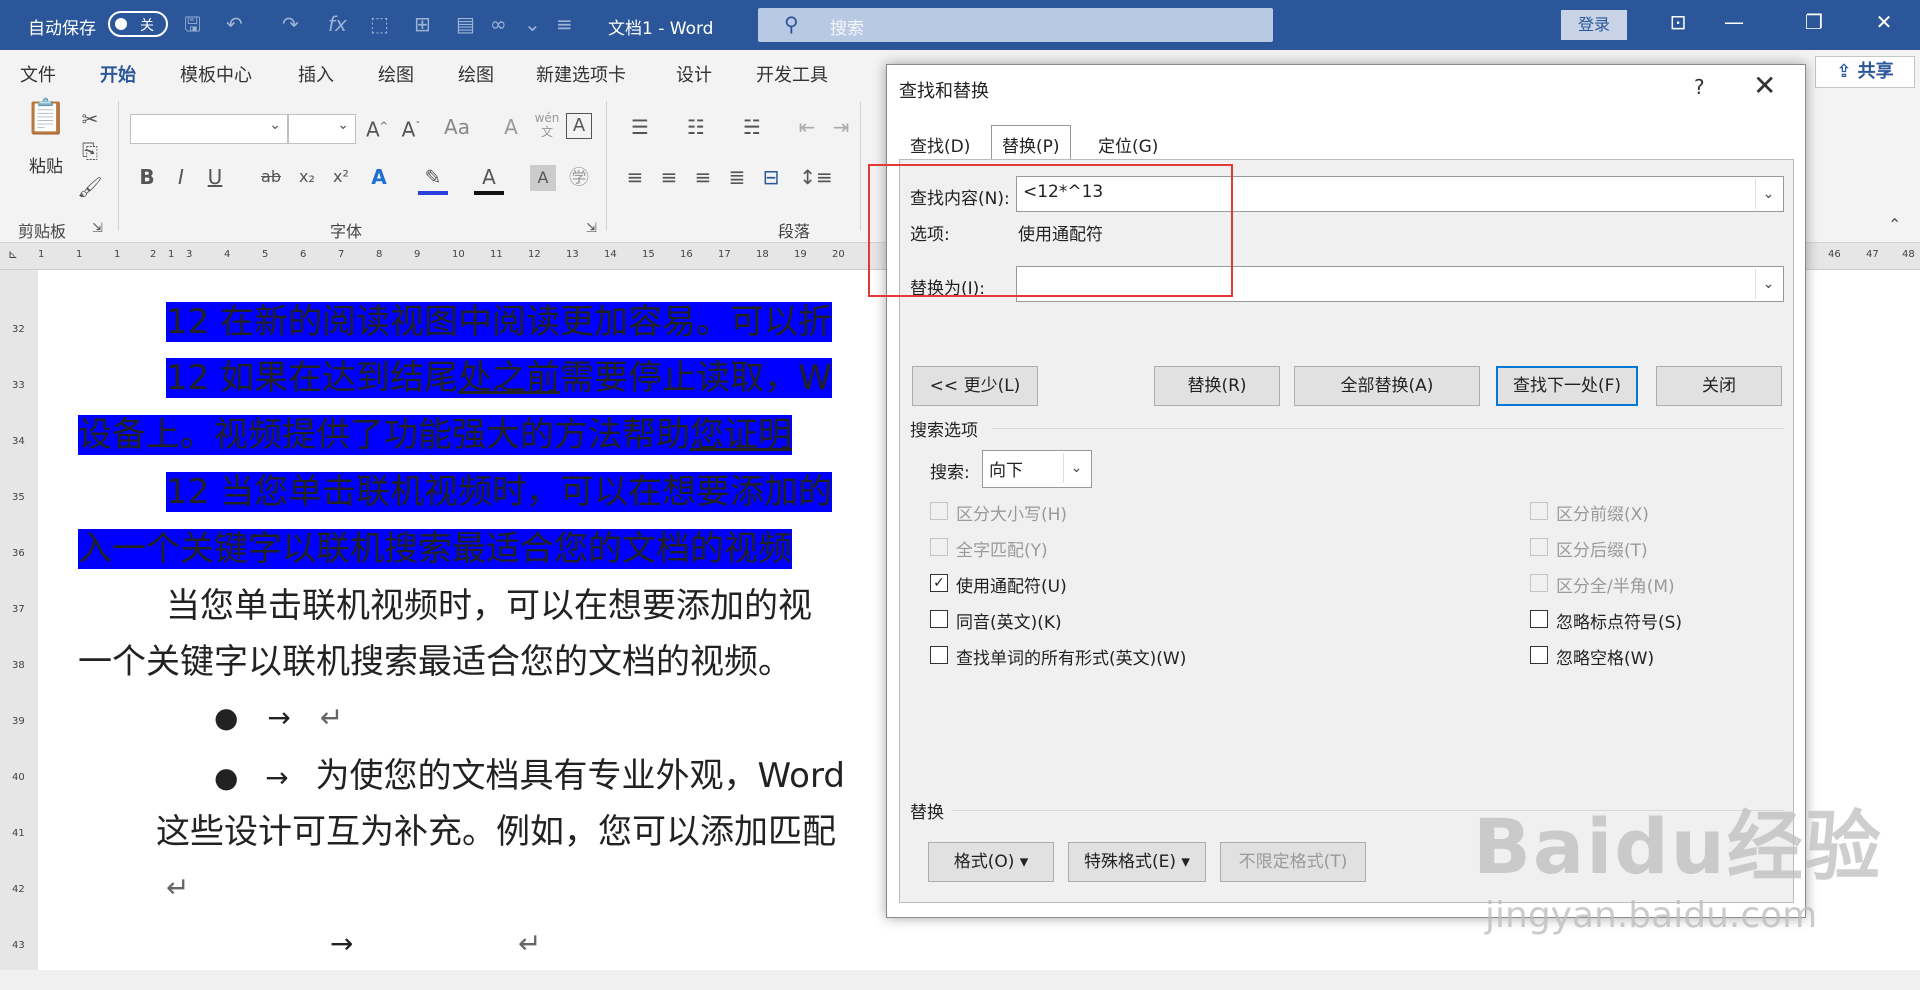 Image resolution: width=1920 pixels, height=990 pixels. What do you see at coordinates (1764, 85) in the screenshot?
I see `dialog-close-icon: ✕` at bounding box center [1764, 85].